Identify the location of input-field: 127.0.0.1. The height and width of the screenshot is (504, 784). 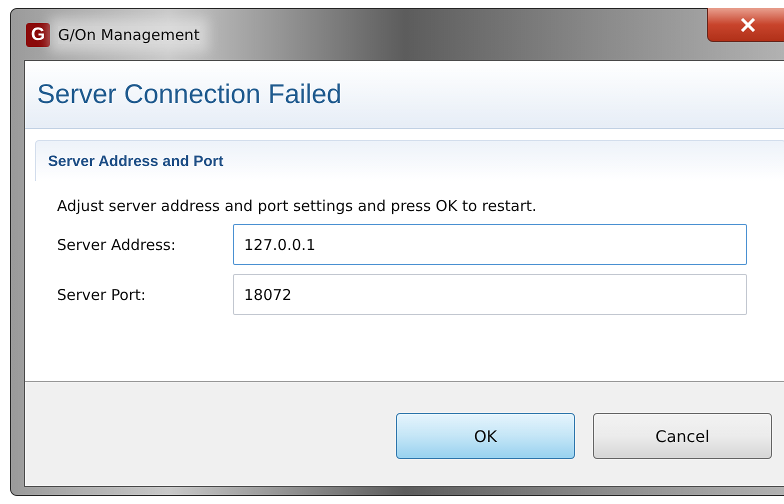
(490, 244).